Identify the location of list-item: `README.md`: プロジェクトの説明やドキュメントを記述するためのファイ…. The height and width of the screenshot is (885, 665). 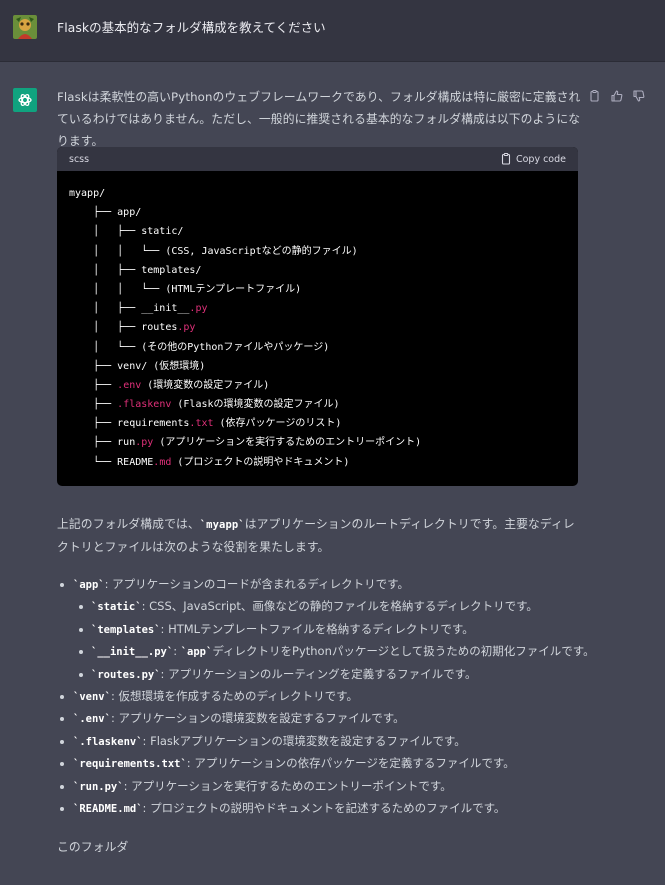
(347, 808).